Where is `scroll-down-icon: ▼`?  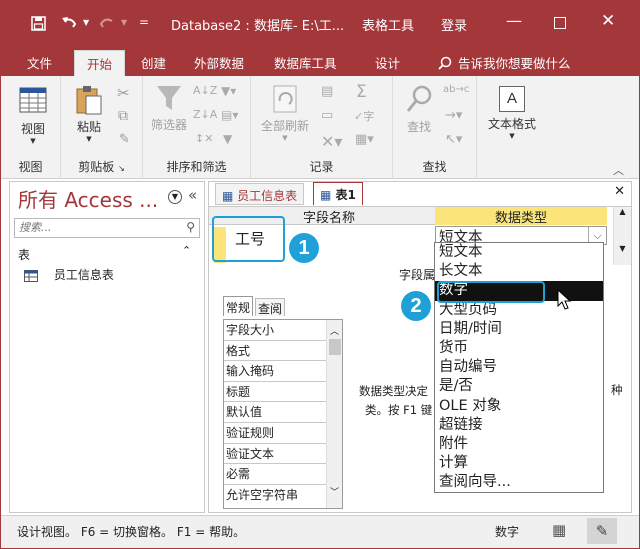 scroll-down-icon: ▼ is located at coordinates (622, 248).